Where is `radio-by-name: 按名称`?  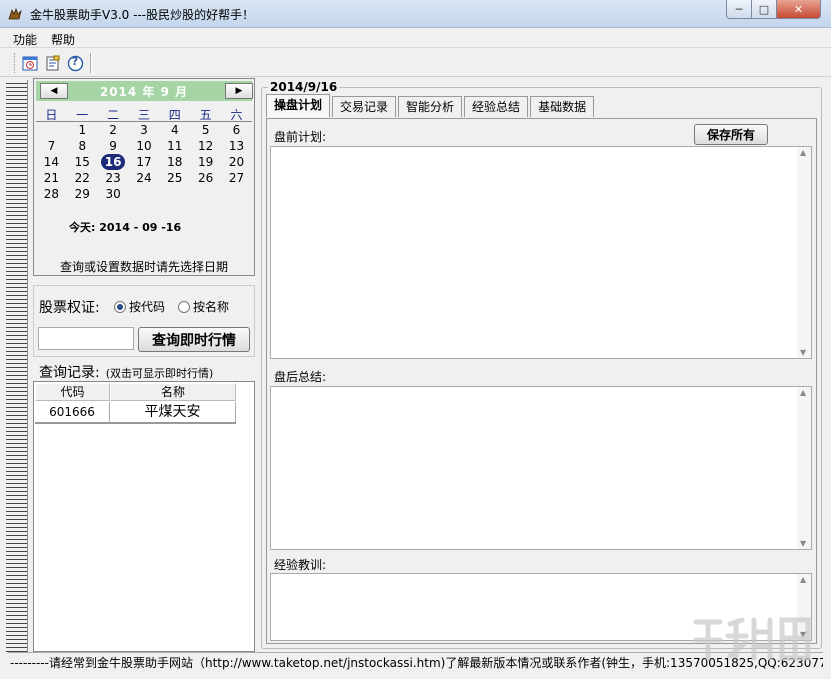
radio-by-name: 按名称 is located at coordinates (203, 306).